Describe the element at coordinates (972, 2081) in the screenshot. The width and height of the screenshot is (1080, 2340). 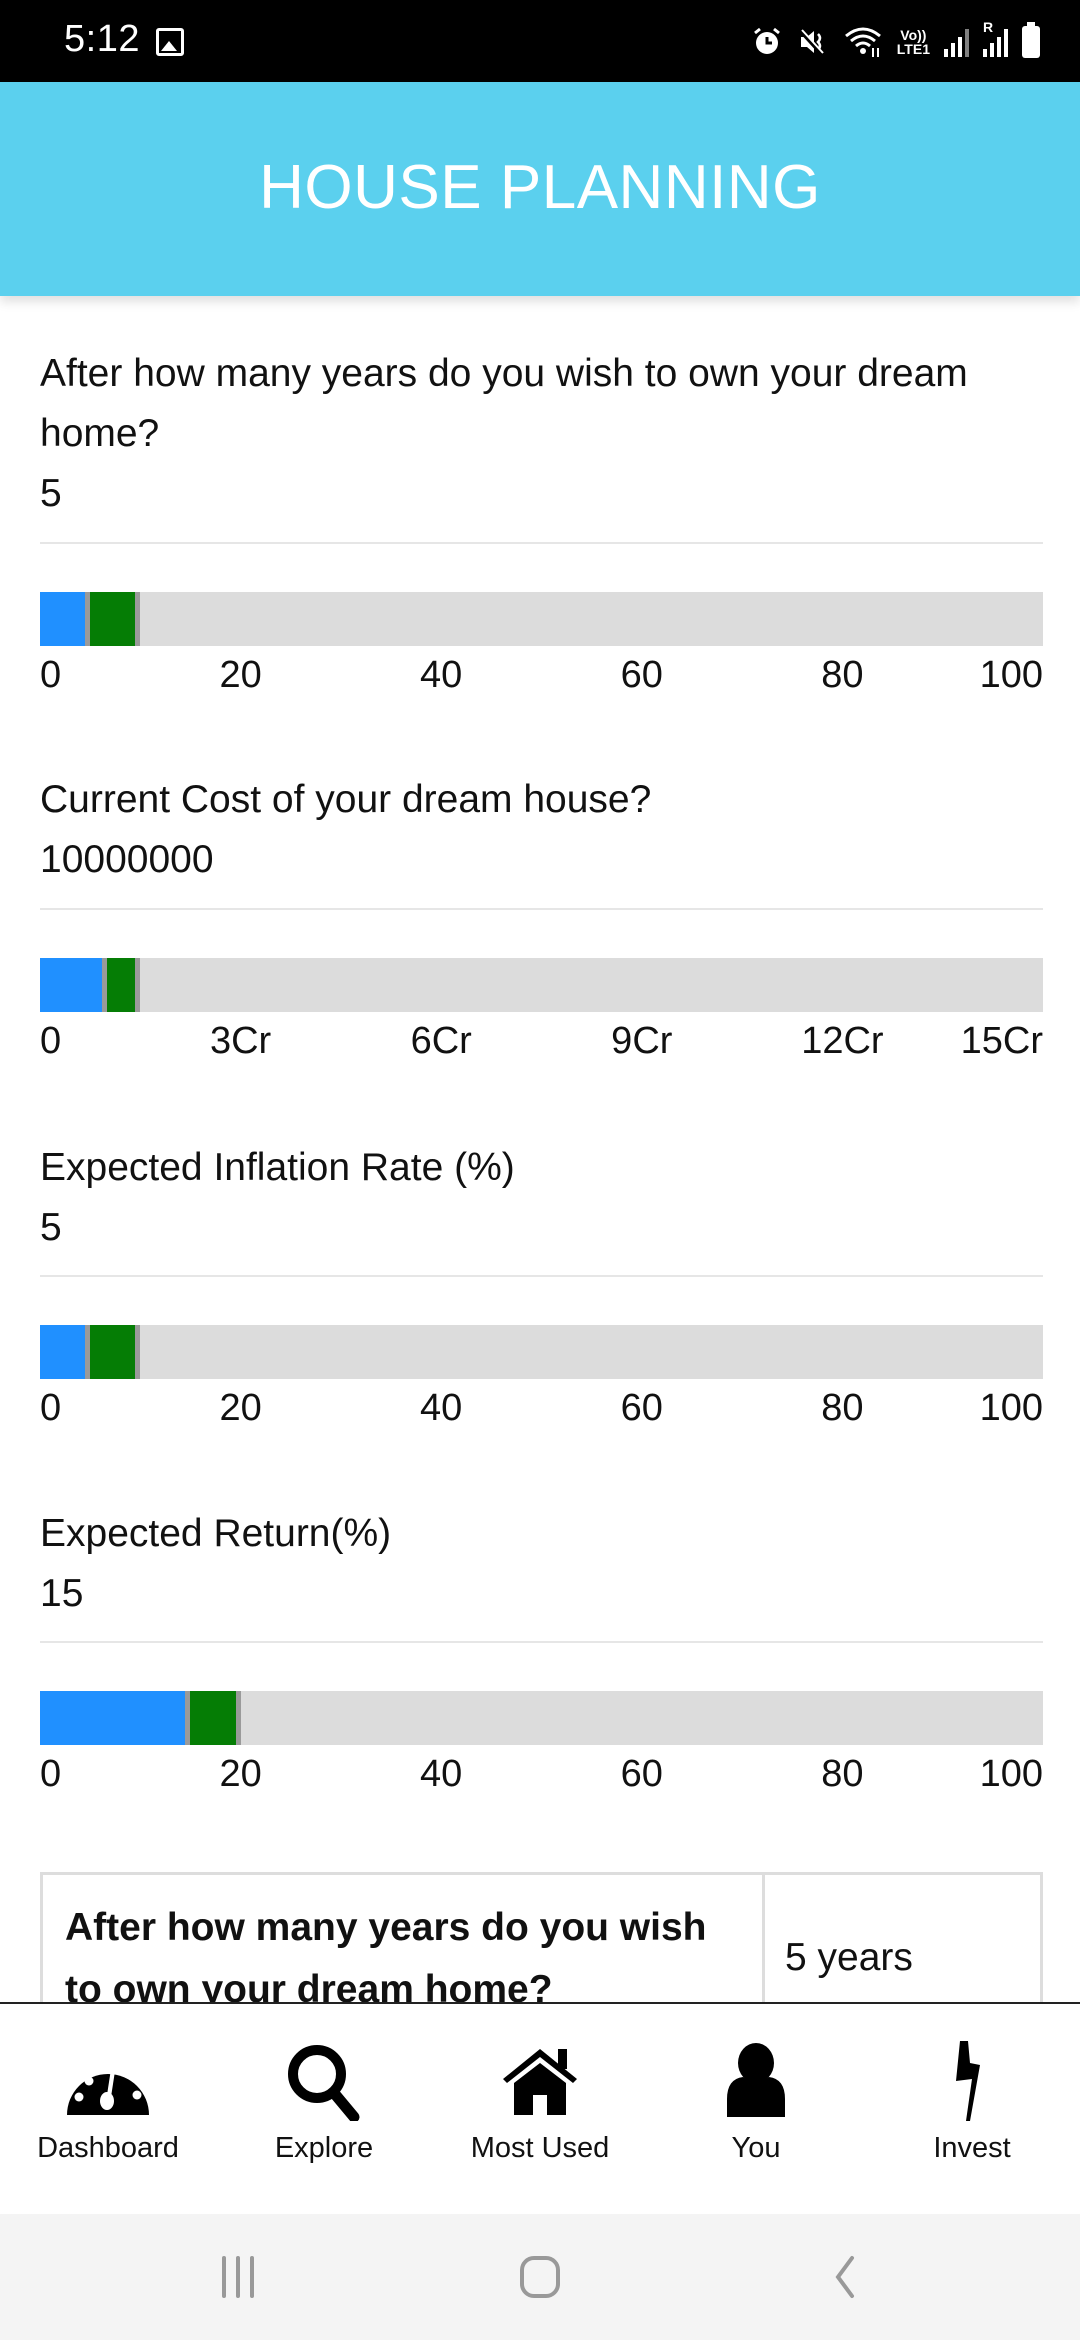
I see `lightning-icon` at that location.